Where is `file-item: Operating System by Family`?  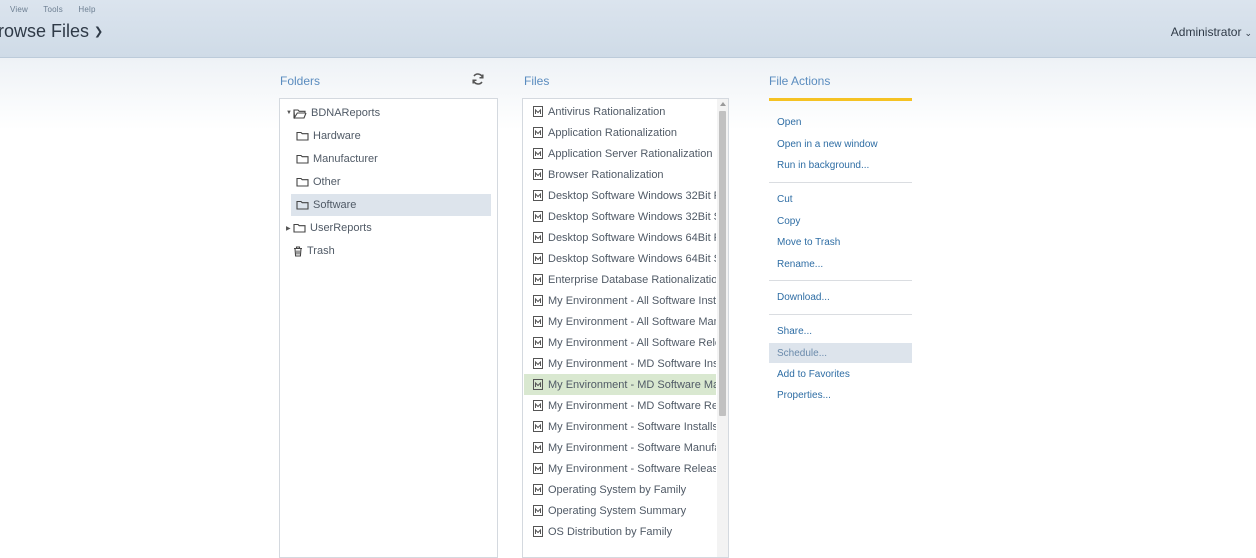
file-item: Operating System by Family is located at coordinates (620, 489).